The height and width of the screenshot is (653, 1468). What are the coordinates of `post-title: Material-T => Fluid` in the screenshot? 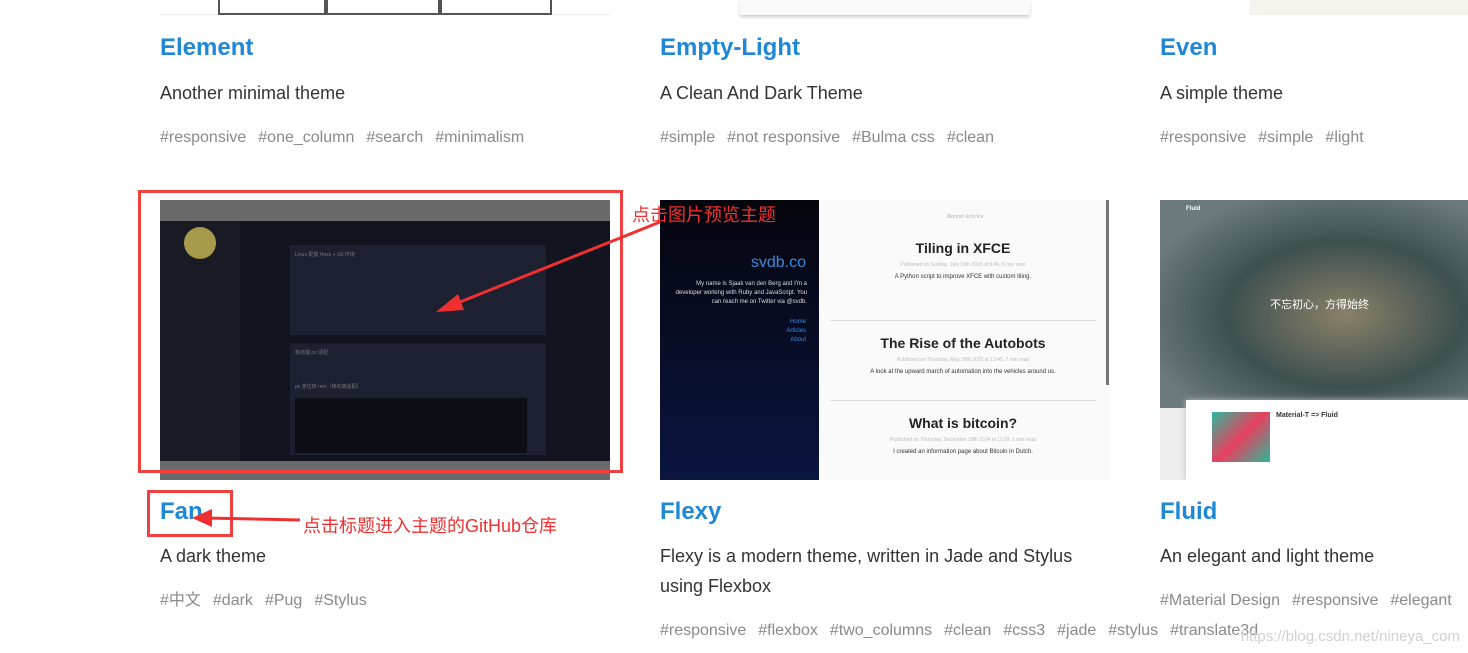 It's located at (1307, 415).